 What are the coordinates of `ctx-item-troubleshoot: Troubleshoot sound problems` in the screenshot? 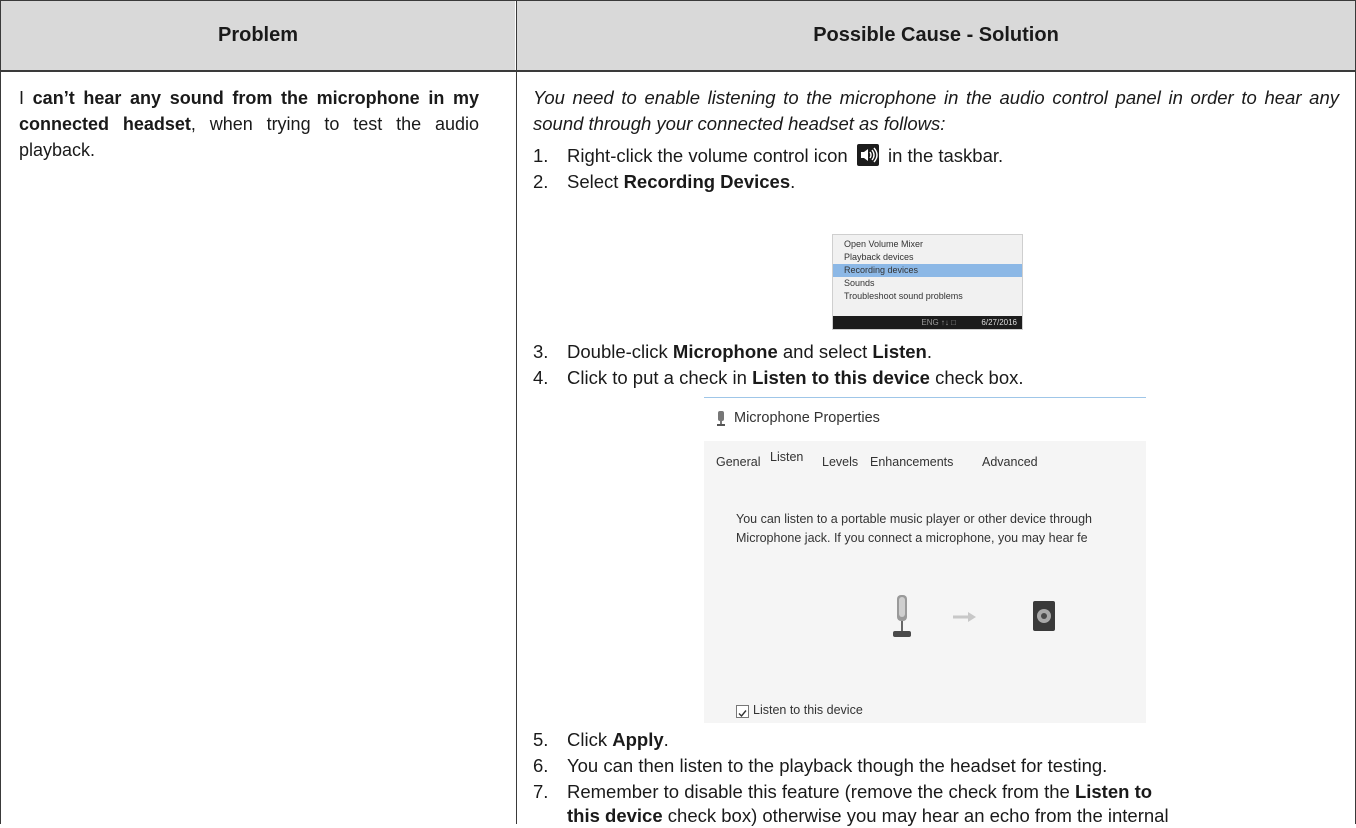 It's located at (927, 296).